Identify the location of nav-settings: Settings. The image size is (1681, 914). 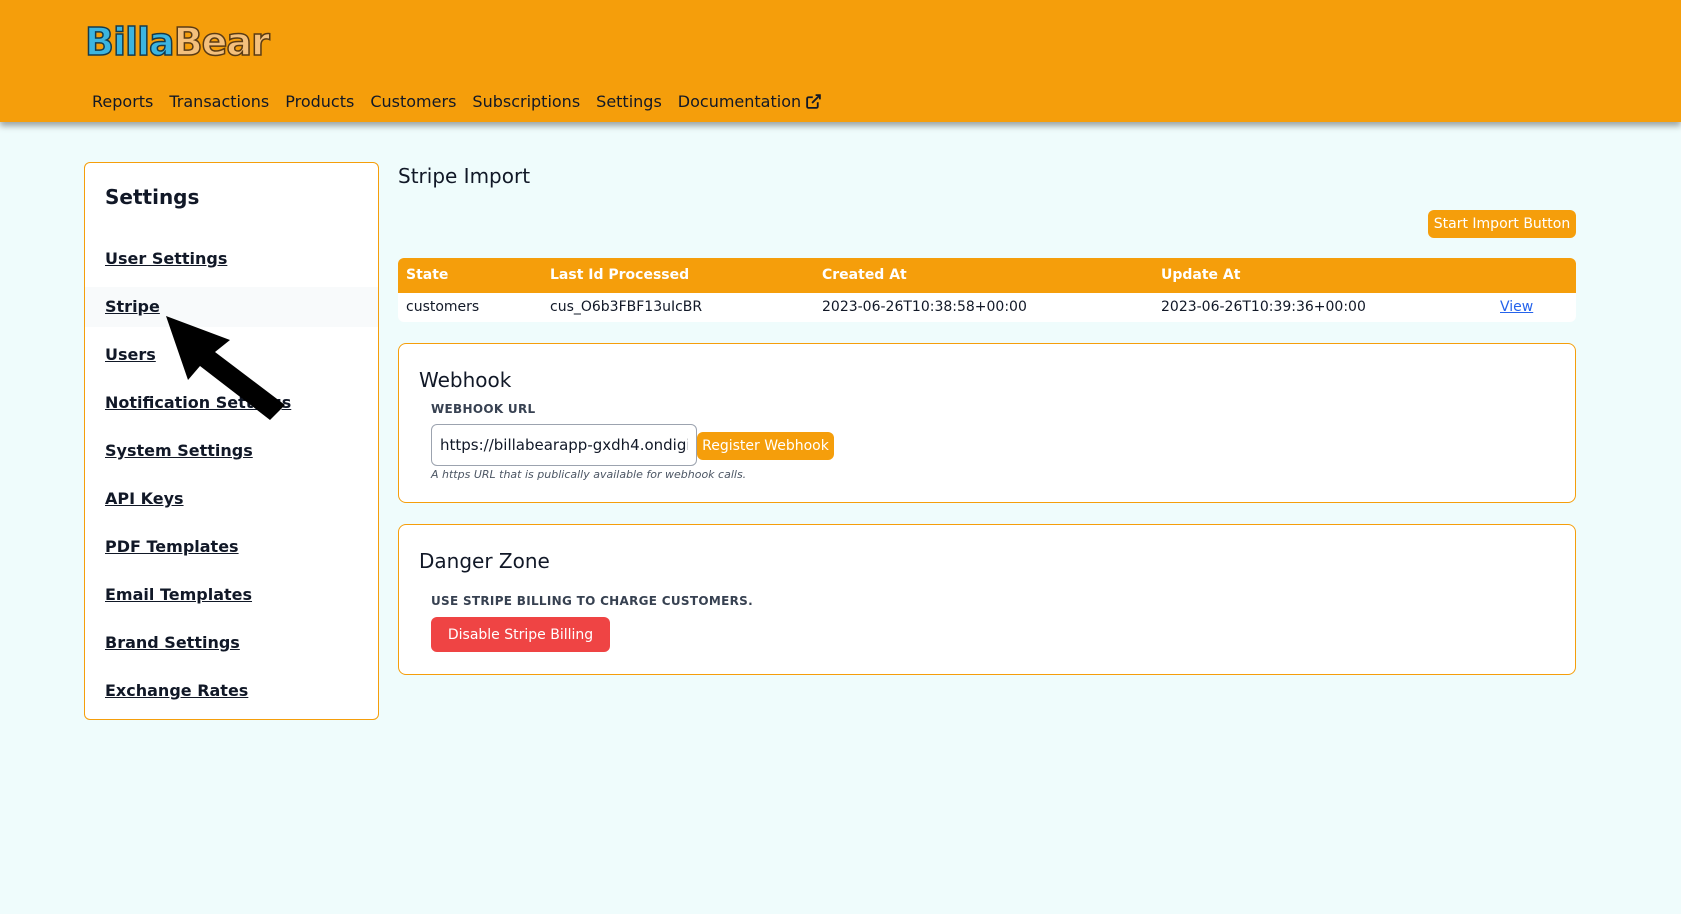
(629, 101).